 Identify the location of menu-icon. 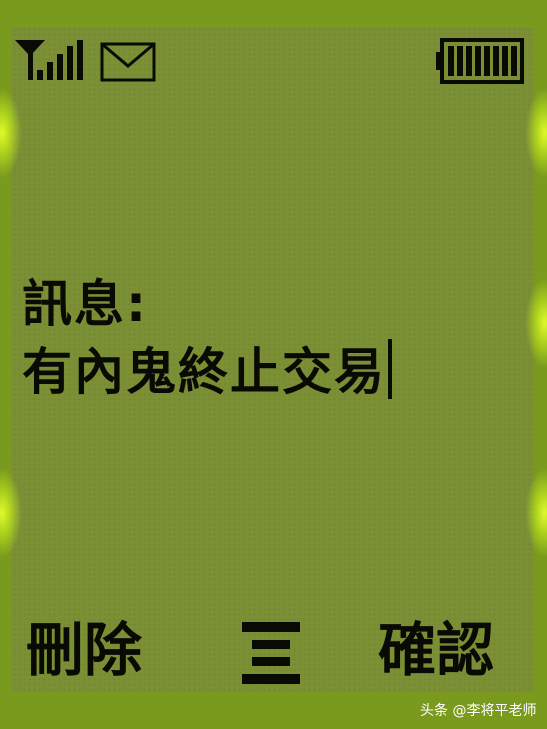
(271, 653).